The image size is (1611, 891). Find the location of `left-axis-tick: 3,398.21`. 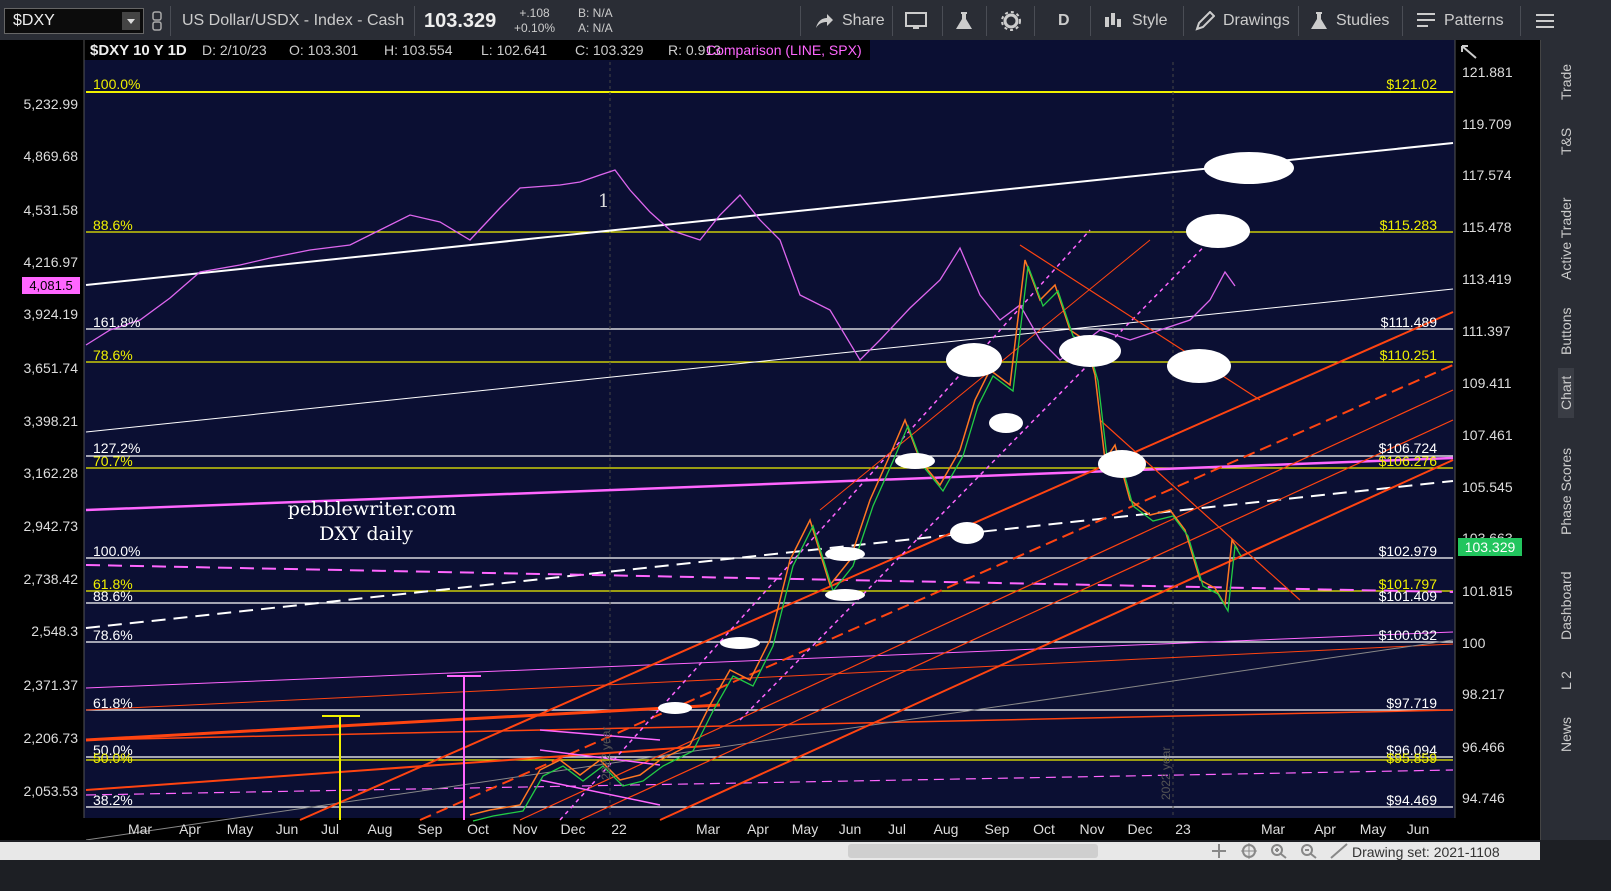

left-axis-tick: 3,398.21 is located at coordinates (51, 421).